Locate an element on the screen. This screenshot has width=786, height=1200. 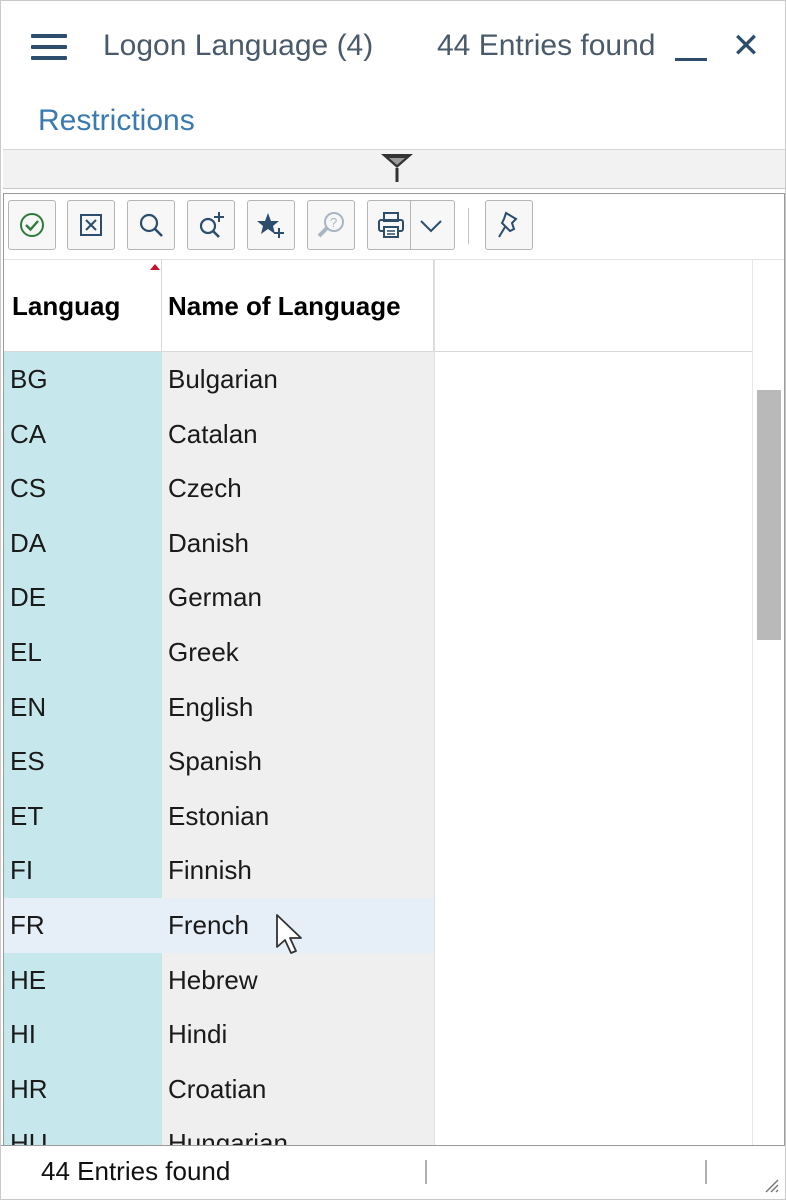
help-icon: ? is located at coordinates (330, 225).